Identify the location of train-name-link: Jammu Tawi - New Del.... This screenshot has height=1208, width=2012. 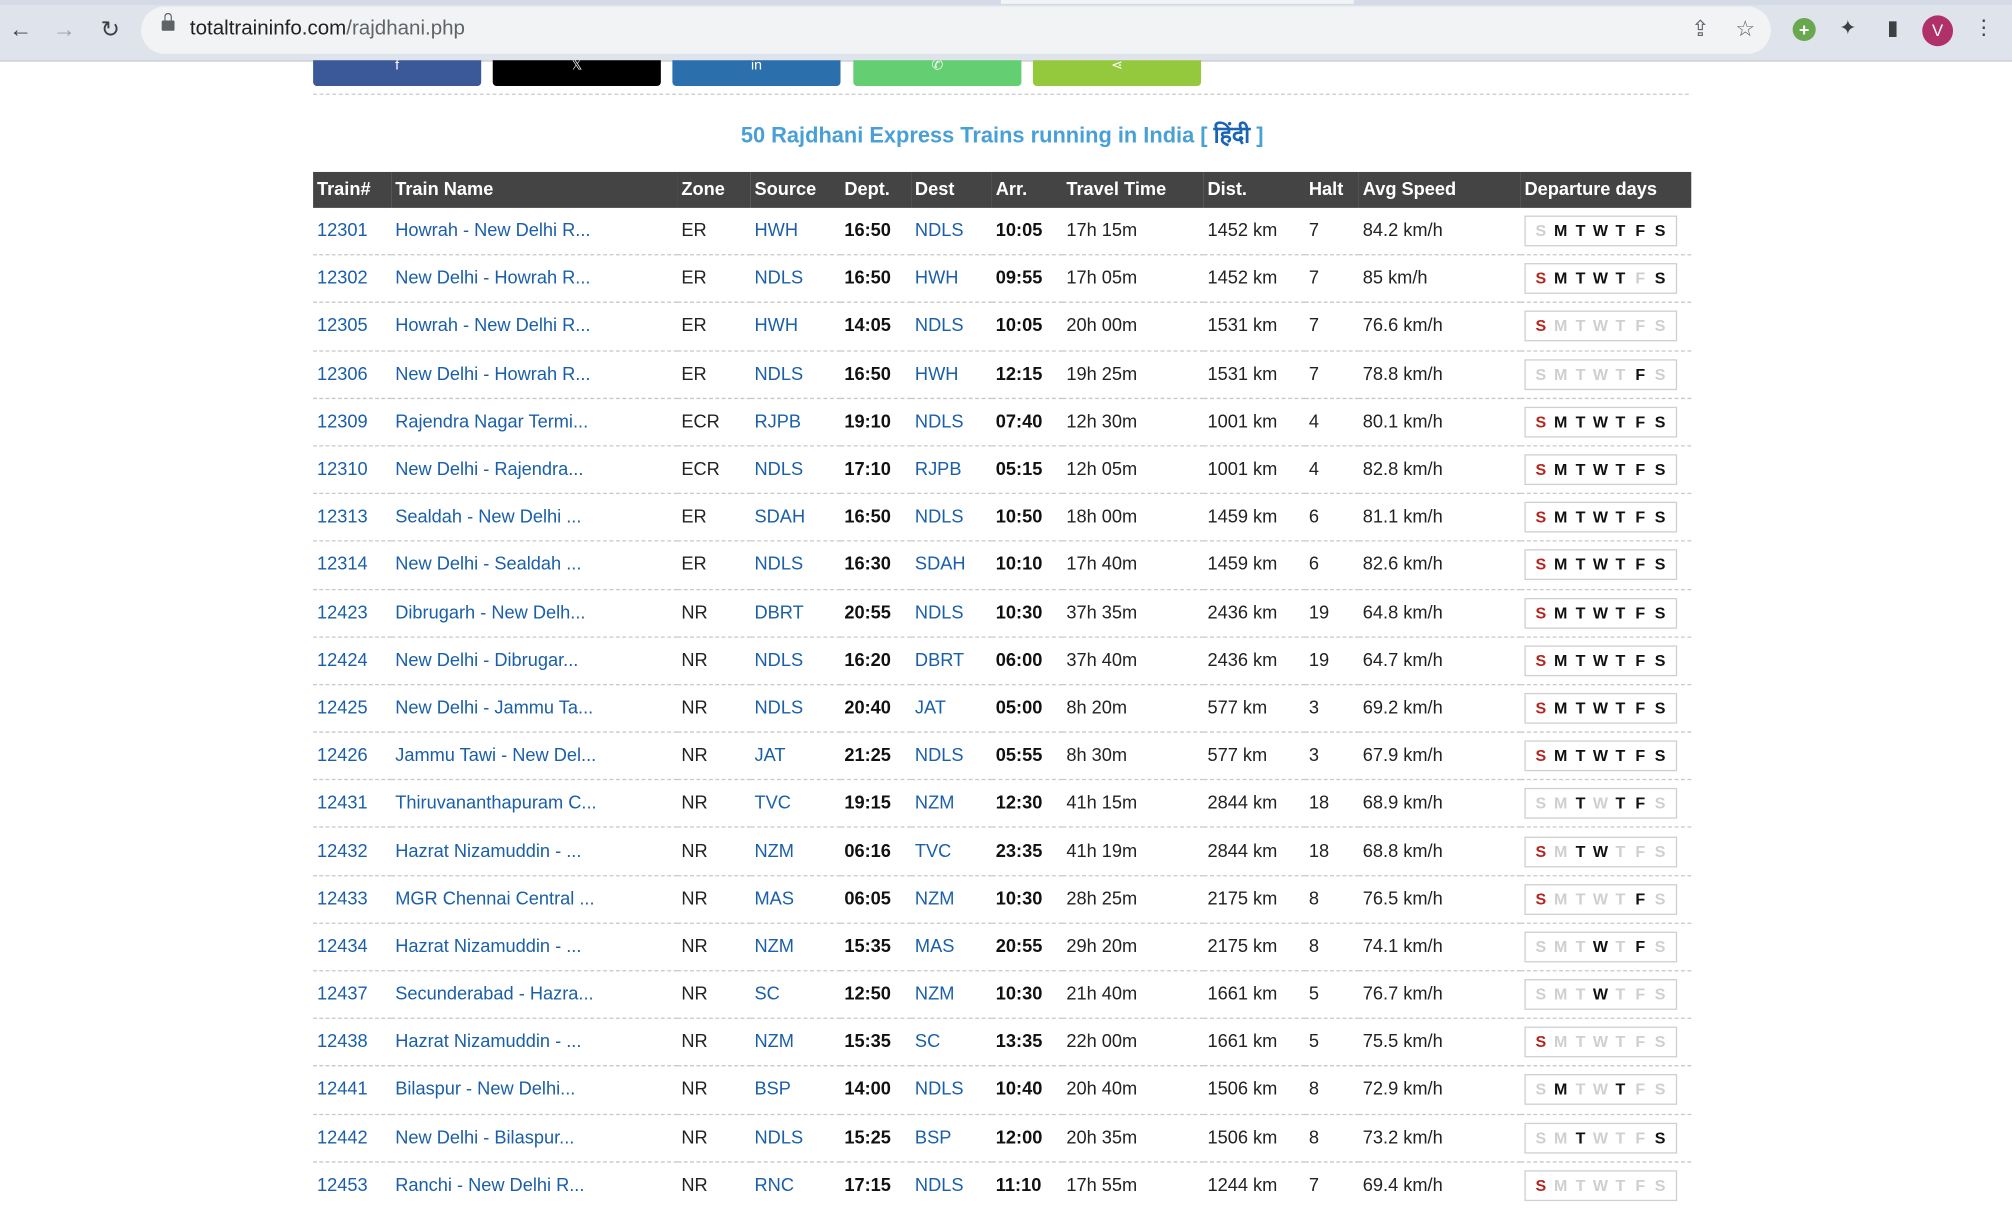
(495, 756).